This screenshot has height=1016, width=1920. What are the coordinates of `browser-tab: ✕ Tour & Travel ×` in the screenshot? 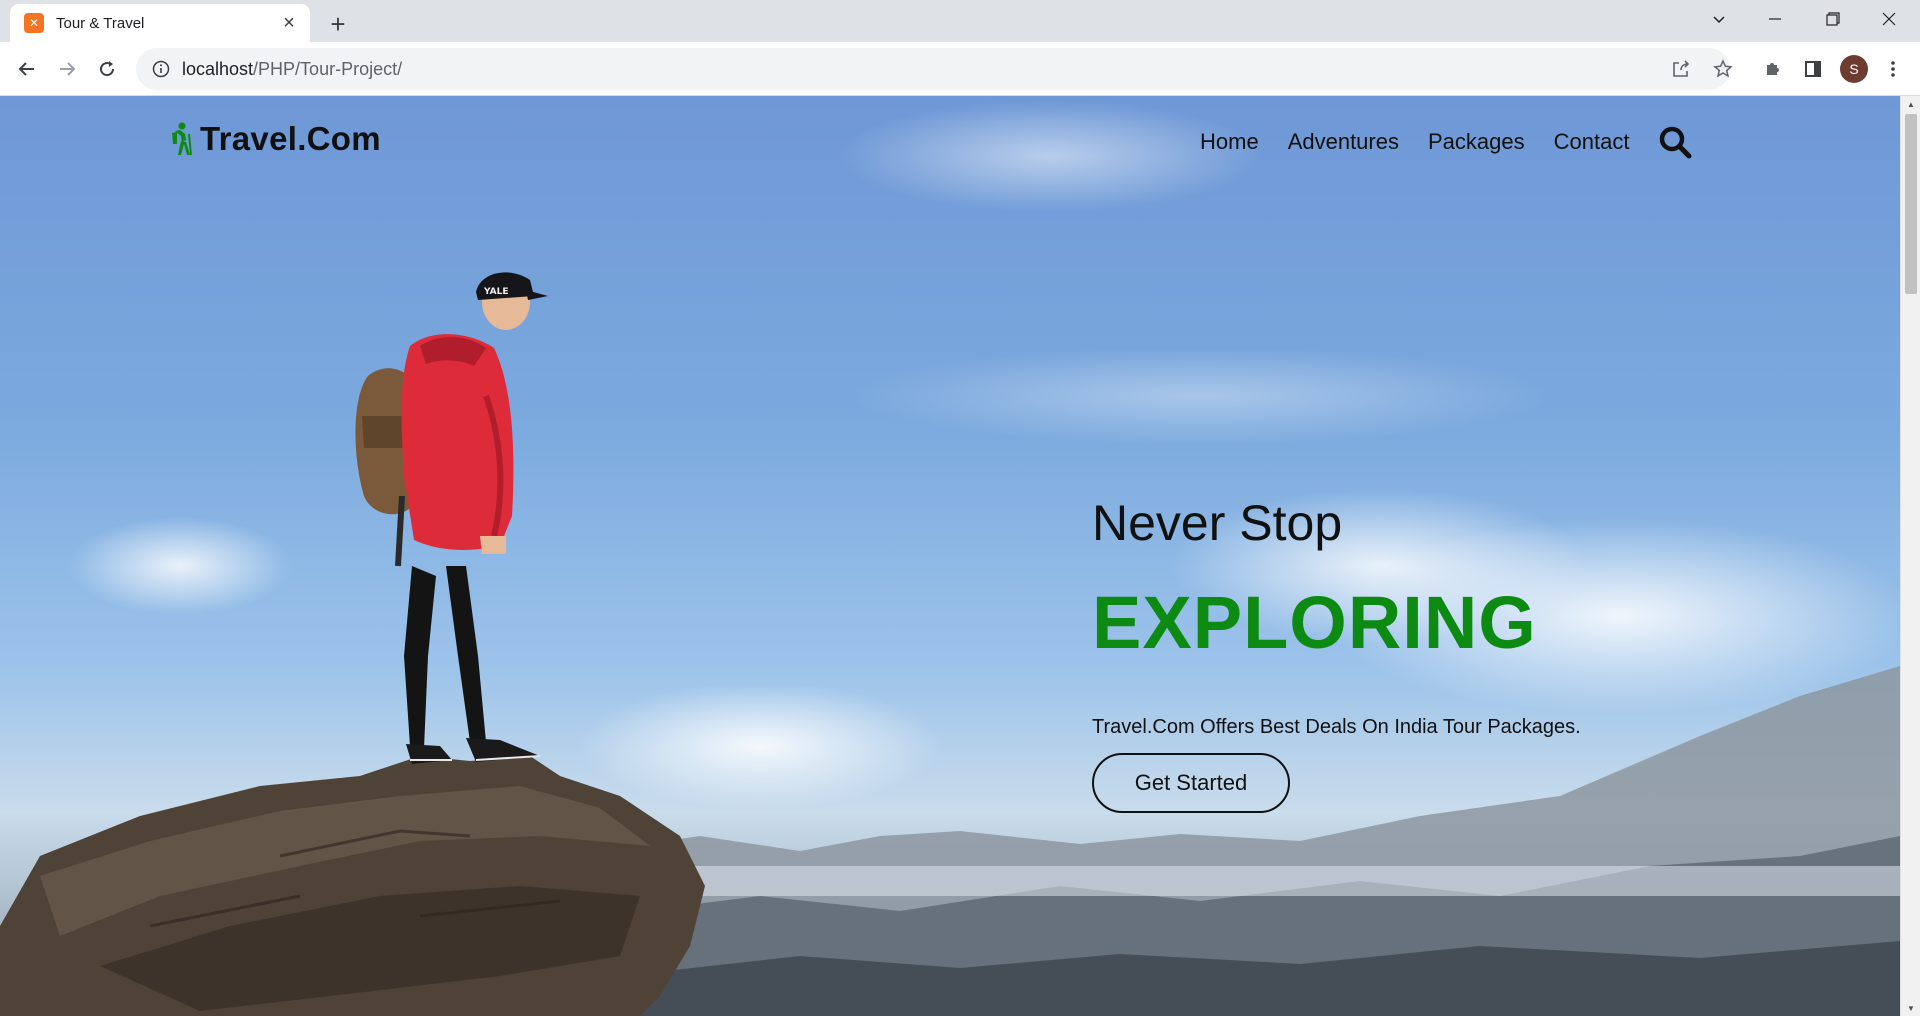 It's located at (160, 23).